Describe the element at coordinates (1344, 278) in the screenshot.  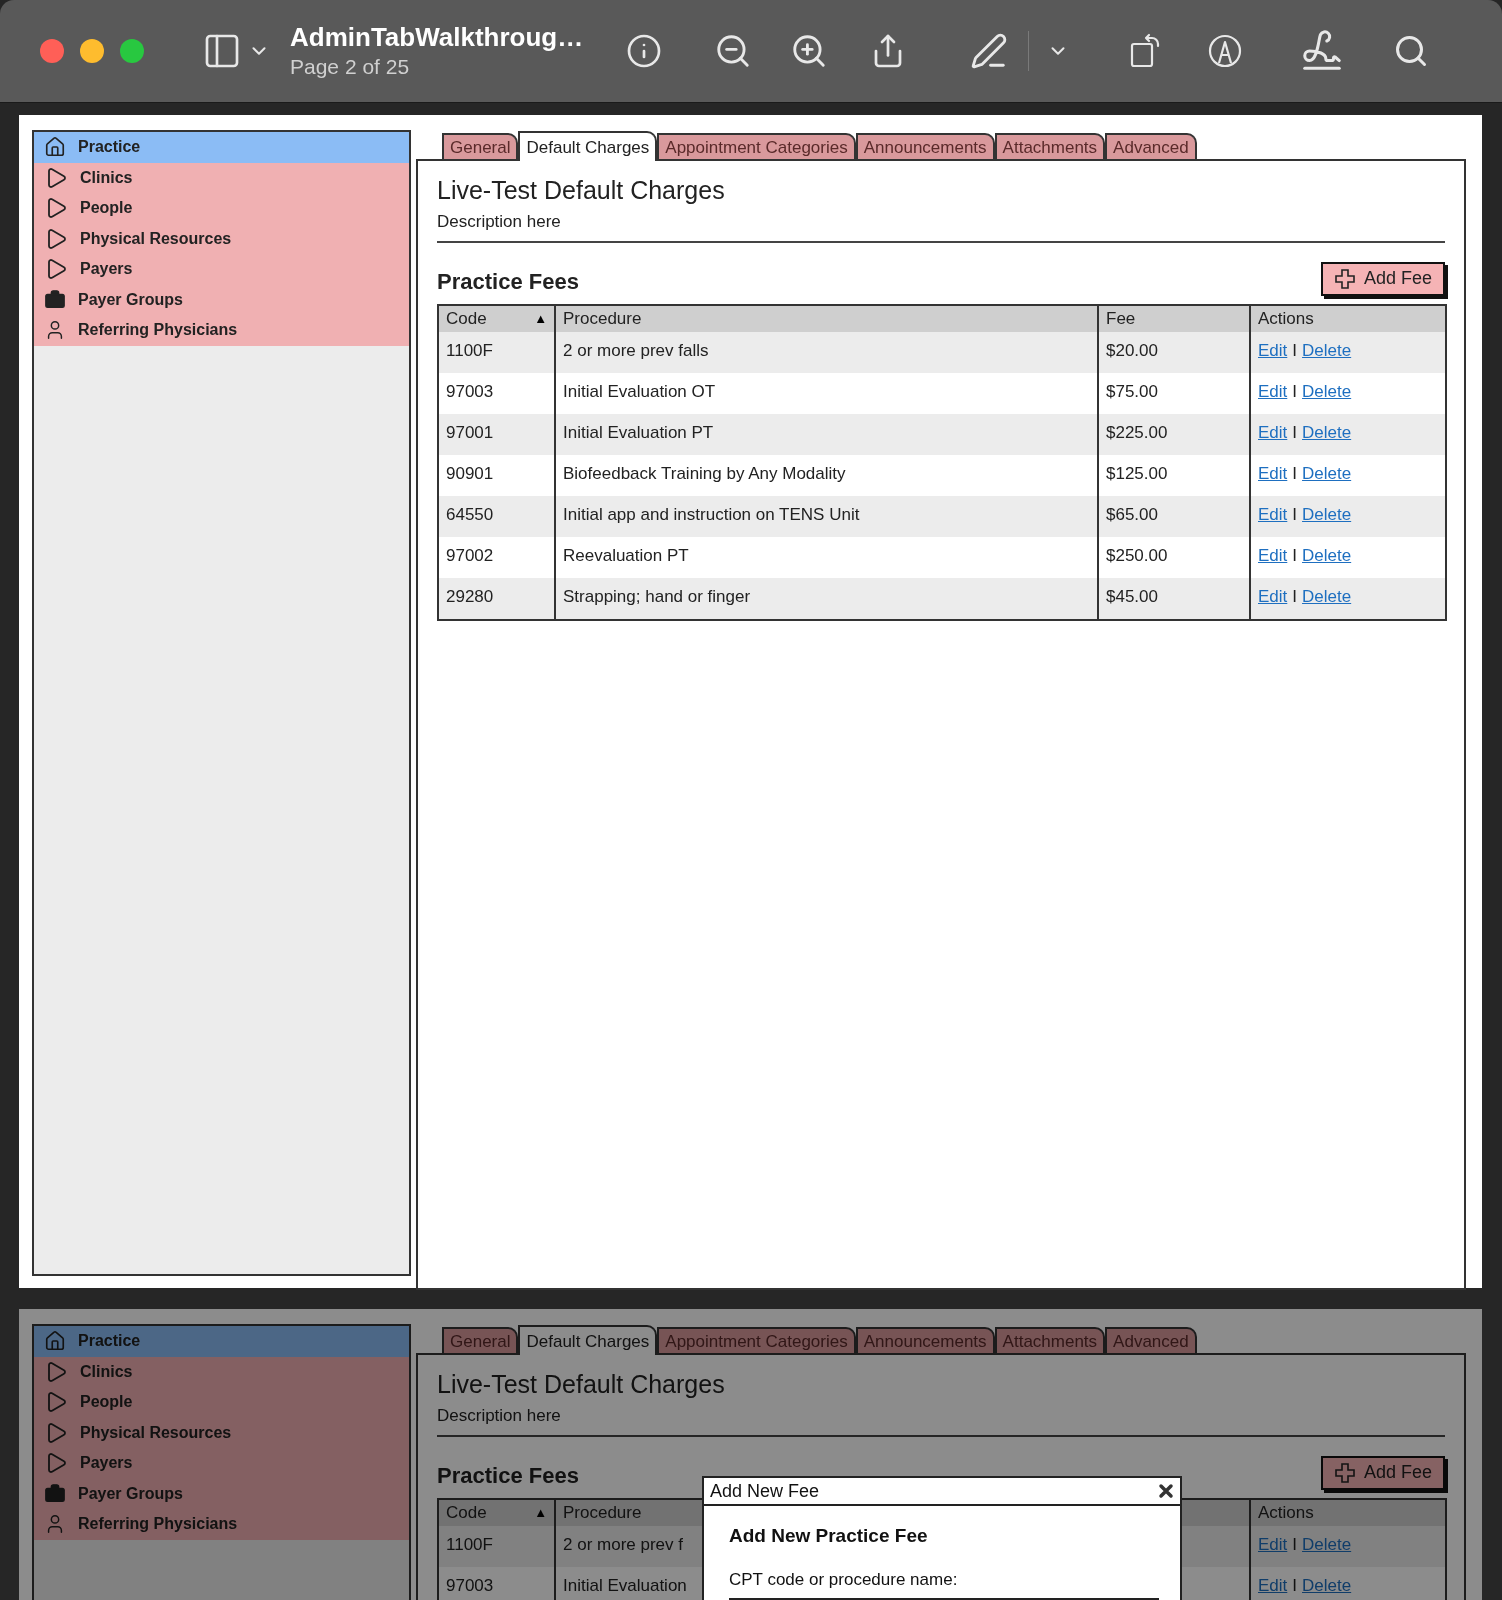
I see `plus-icon` at that location.